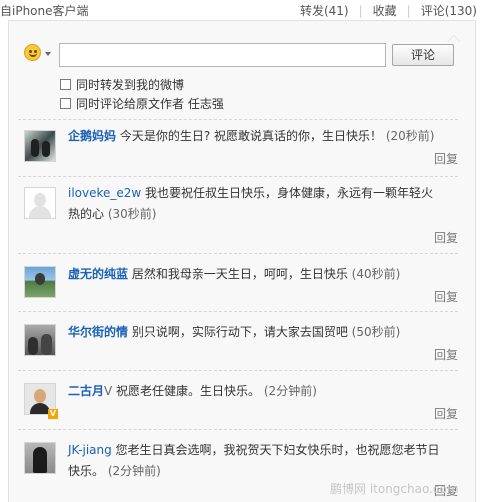 This screenshot has width=480, height=502. Describe the element at coordinates (449, 11) in the screenshot. I see `comment-link: 评论(130)` at that location.